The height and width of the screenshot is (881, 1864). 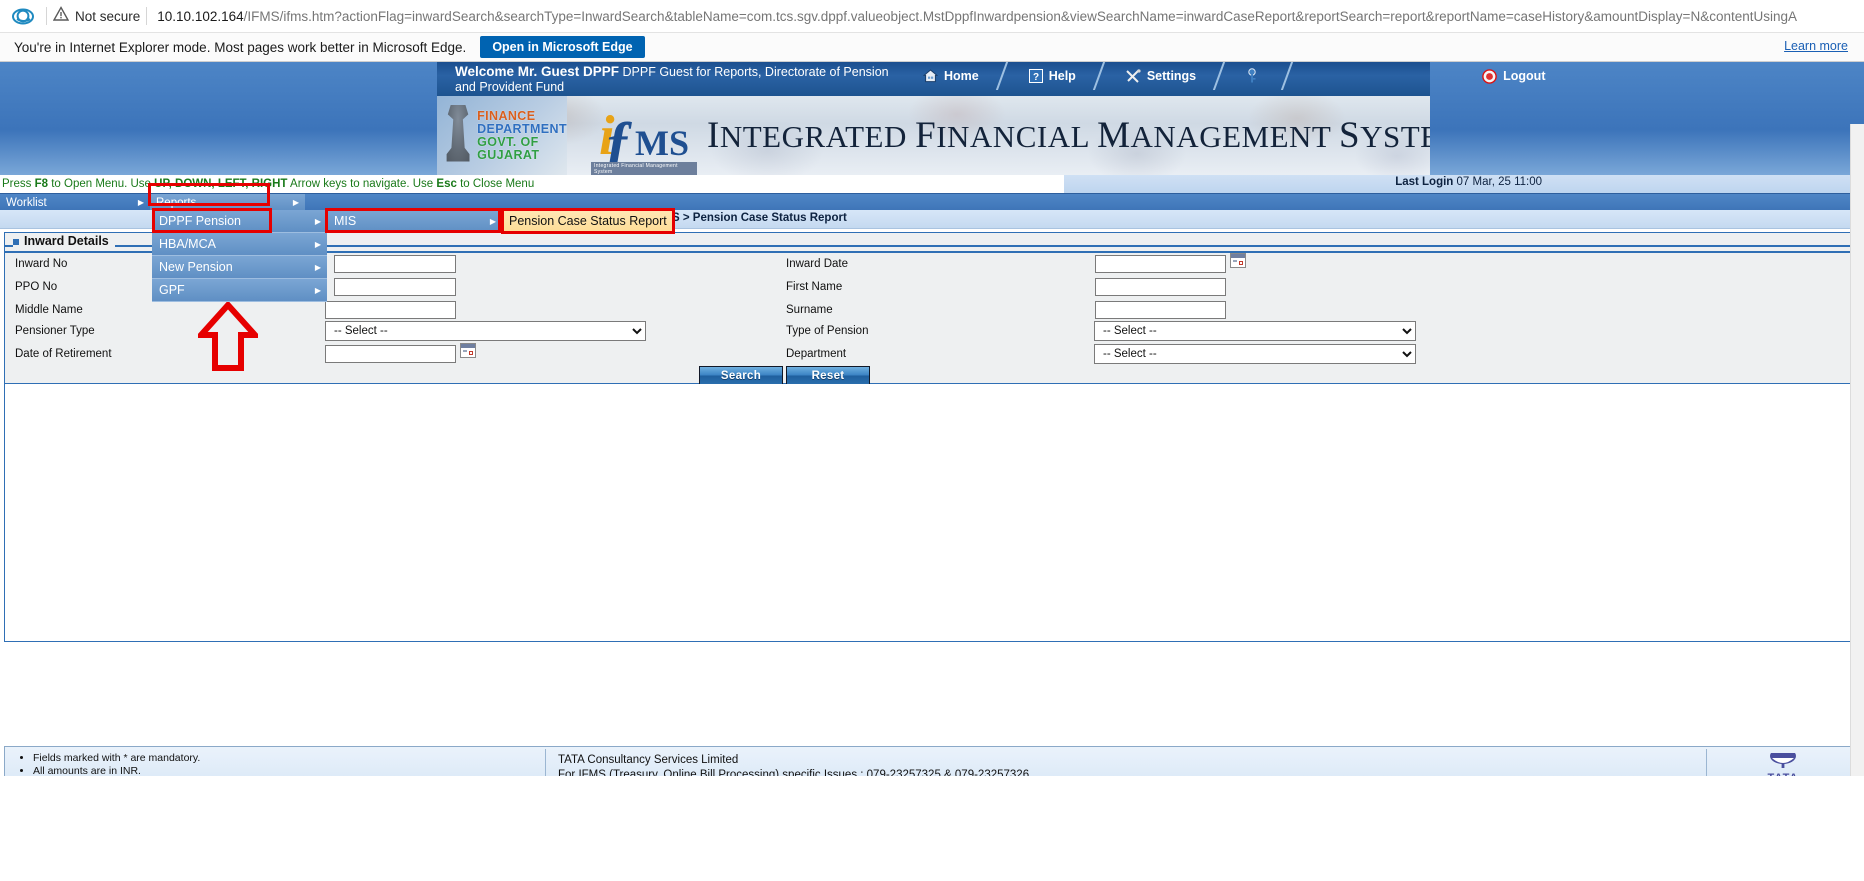 What do you see at coordinates (816, 354) in the screenshot?
I see `label-department: Department` at bounding box center [816, 354].